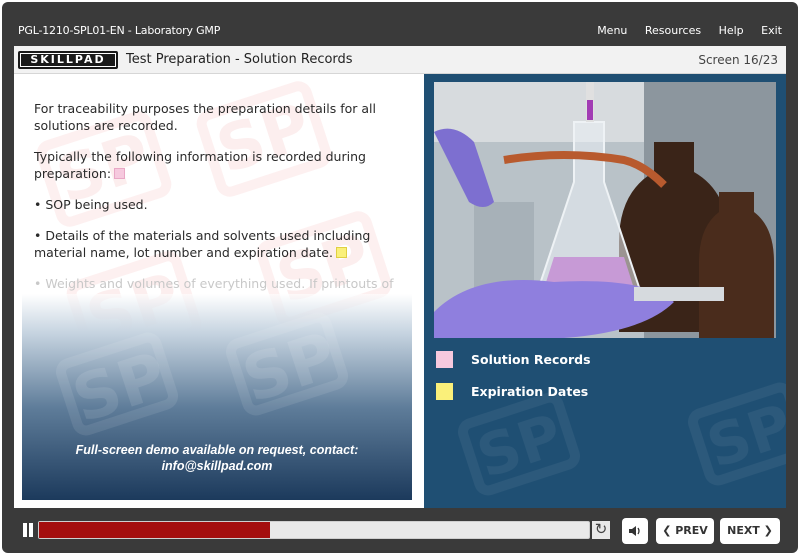 Image resolution: width=800 pixels, height=555 pixels. What do you see at coordinates (612, 30) in the screenshot?
I see `menu-link: Menu` at bounding box center [612, 30].